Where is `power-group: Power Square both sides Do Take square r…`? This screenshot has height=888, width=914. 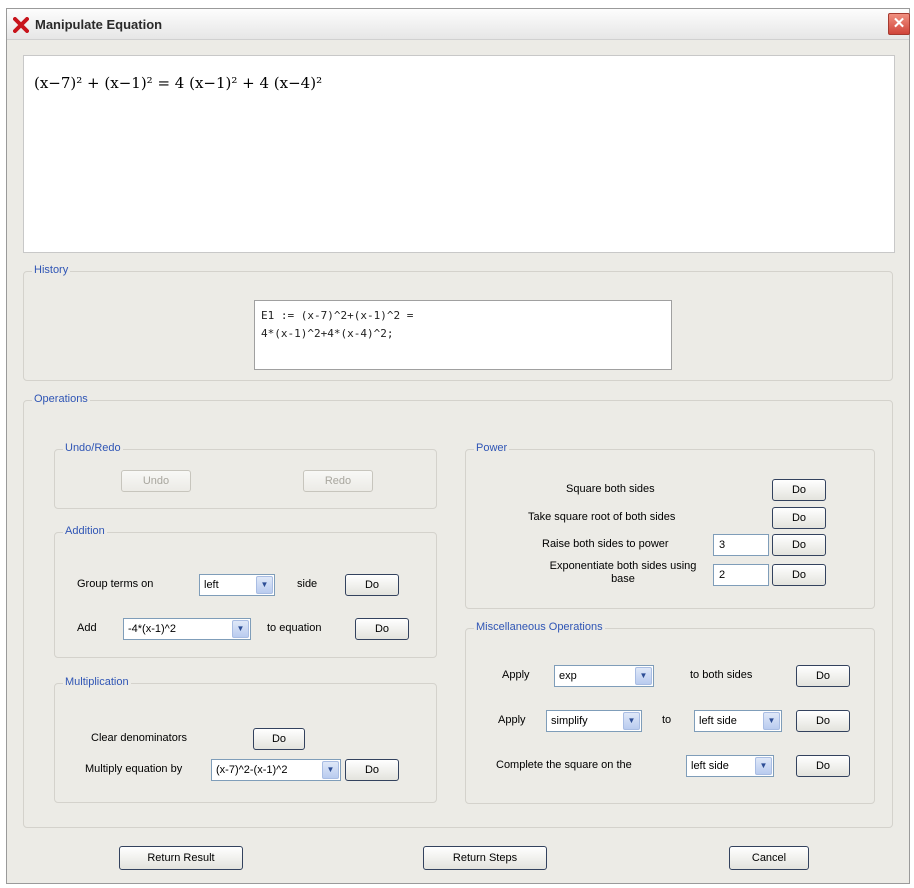
power-group: Power Square both sides Do Take square r… is located at coordinates (670, 525).